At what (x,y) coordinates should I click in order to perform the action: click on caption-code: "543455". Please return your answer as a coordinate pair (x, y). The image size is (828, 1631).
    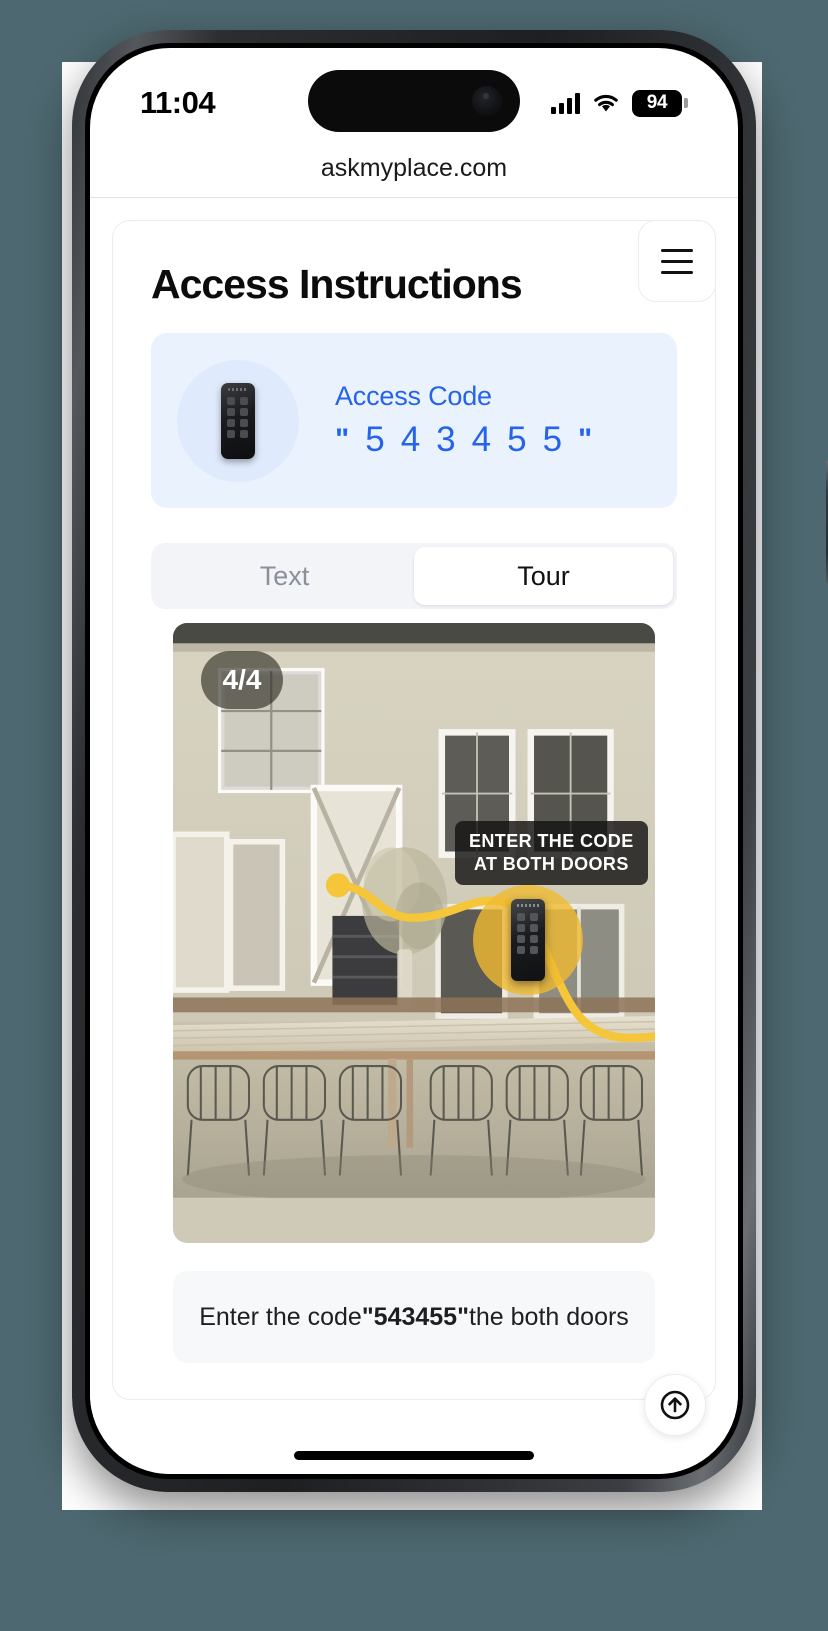
    Looking at the image, I should click on (415, 1316).